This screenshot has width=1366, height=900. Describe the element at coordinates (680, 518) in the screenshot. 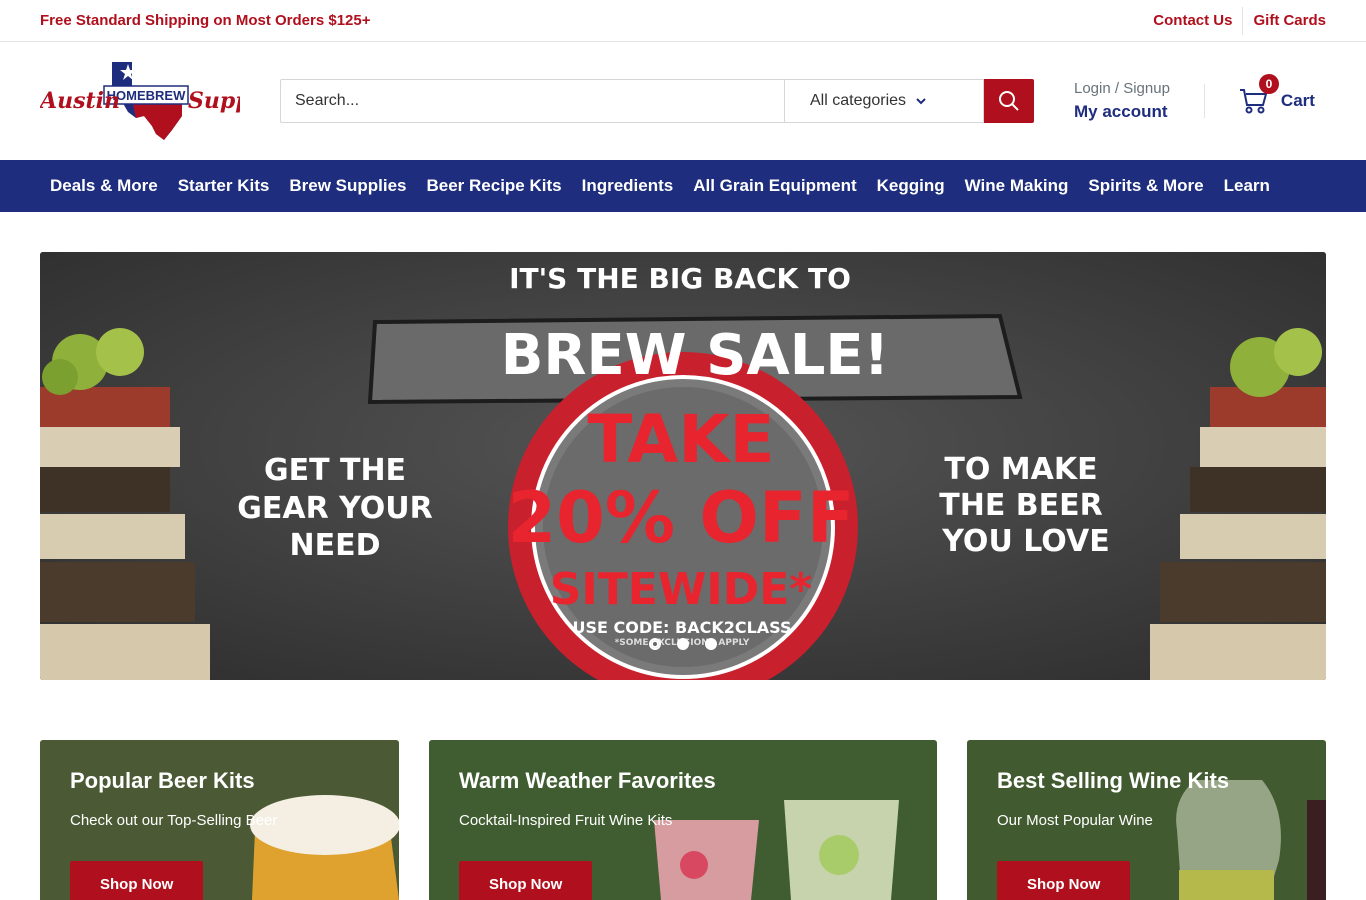

I see `svg-text: 20% OFF` at that location.